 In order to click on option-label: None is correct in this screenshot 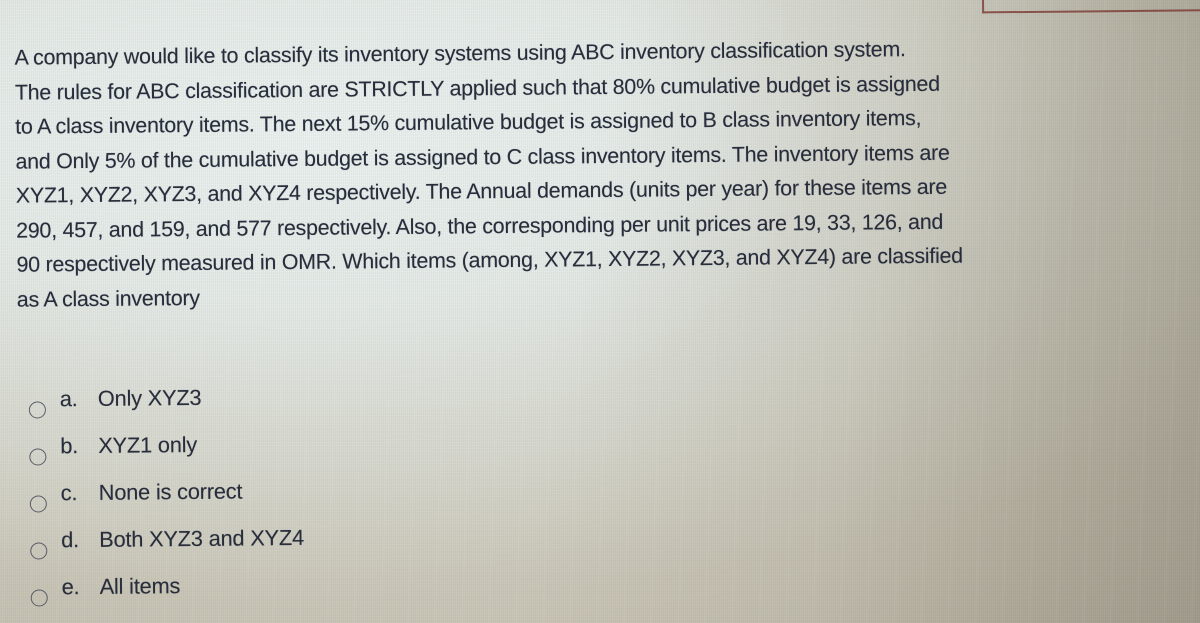, I will do `click(170, 491)`.